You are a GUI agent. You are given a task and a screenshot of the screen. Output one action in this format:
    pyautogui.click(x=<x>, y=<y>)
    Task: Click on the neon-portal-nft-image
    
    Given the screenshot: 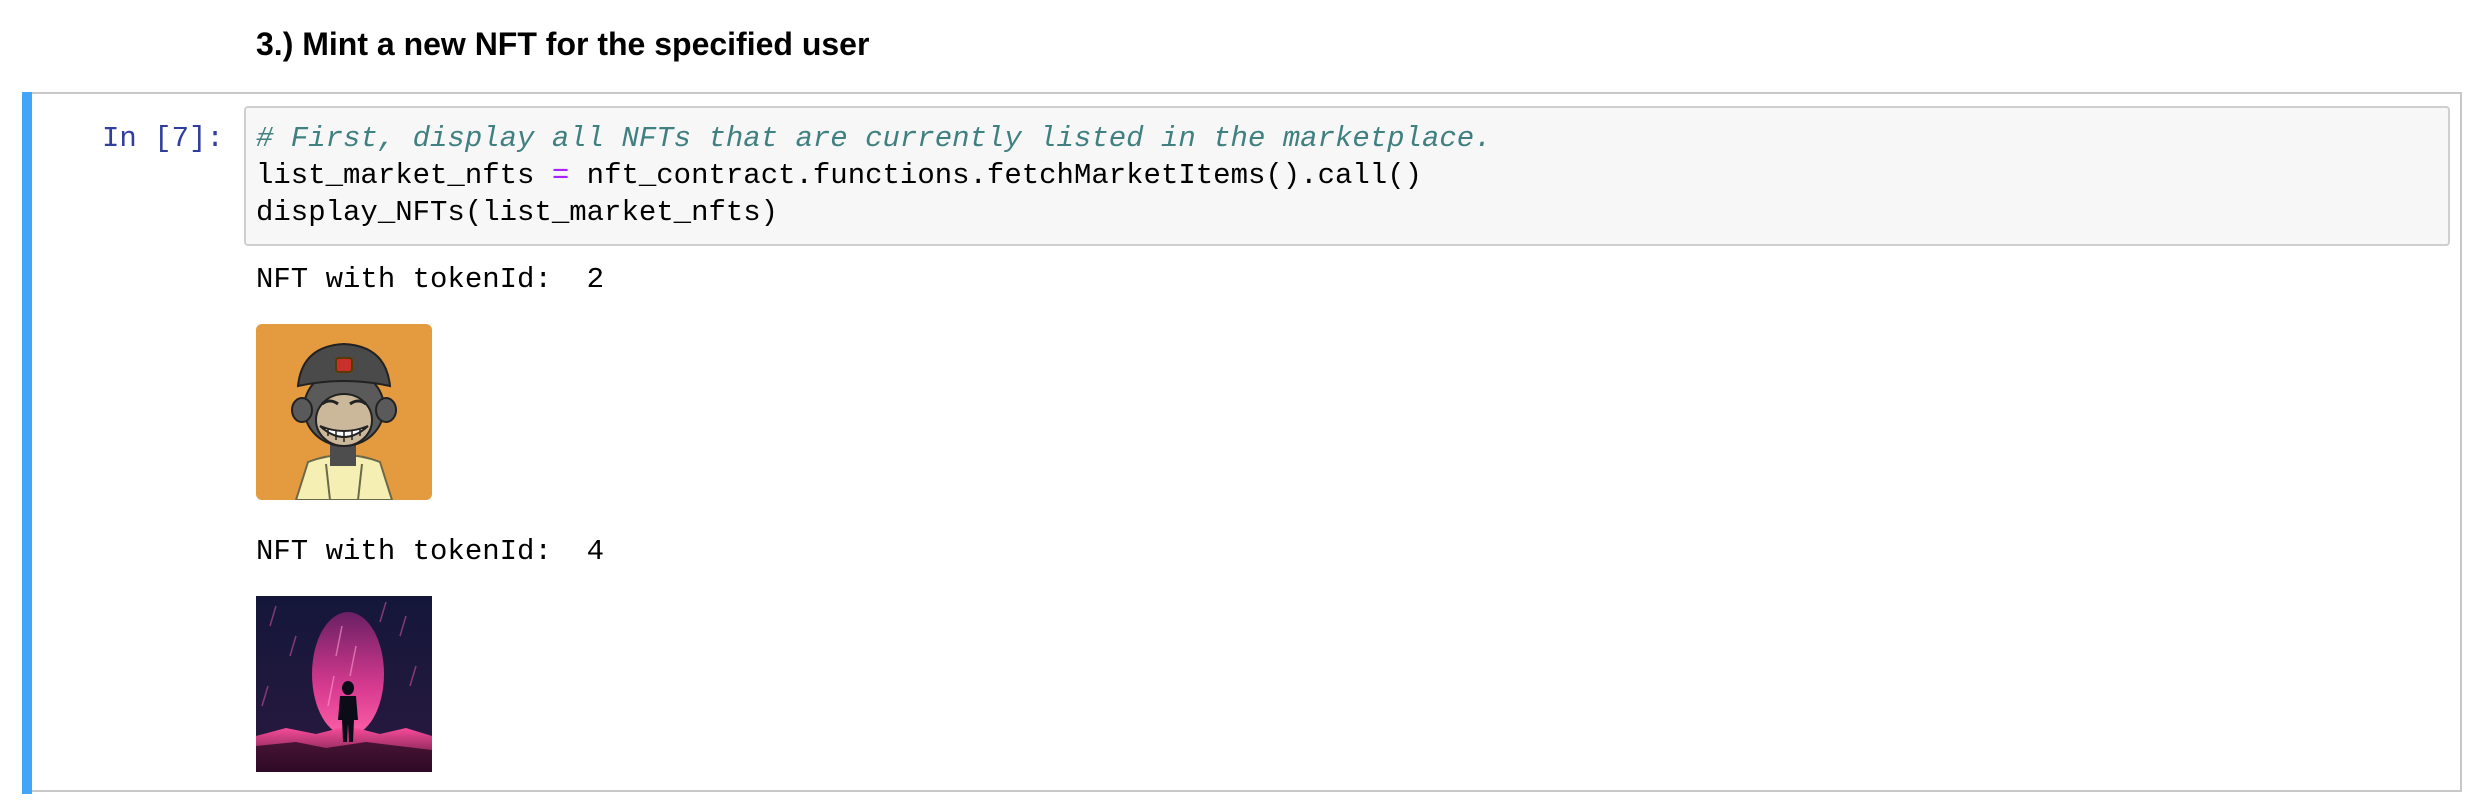 What is the action you would take?
    pyautogui.click(x=344, y=684)
    